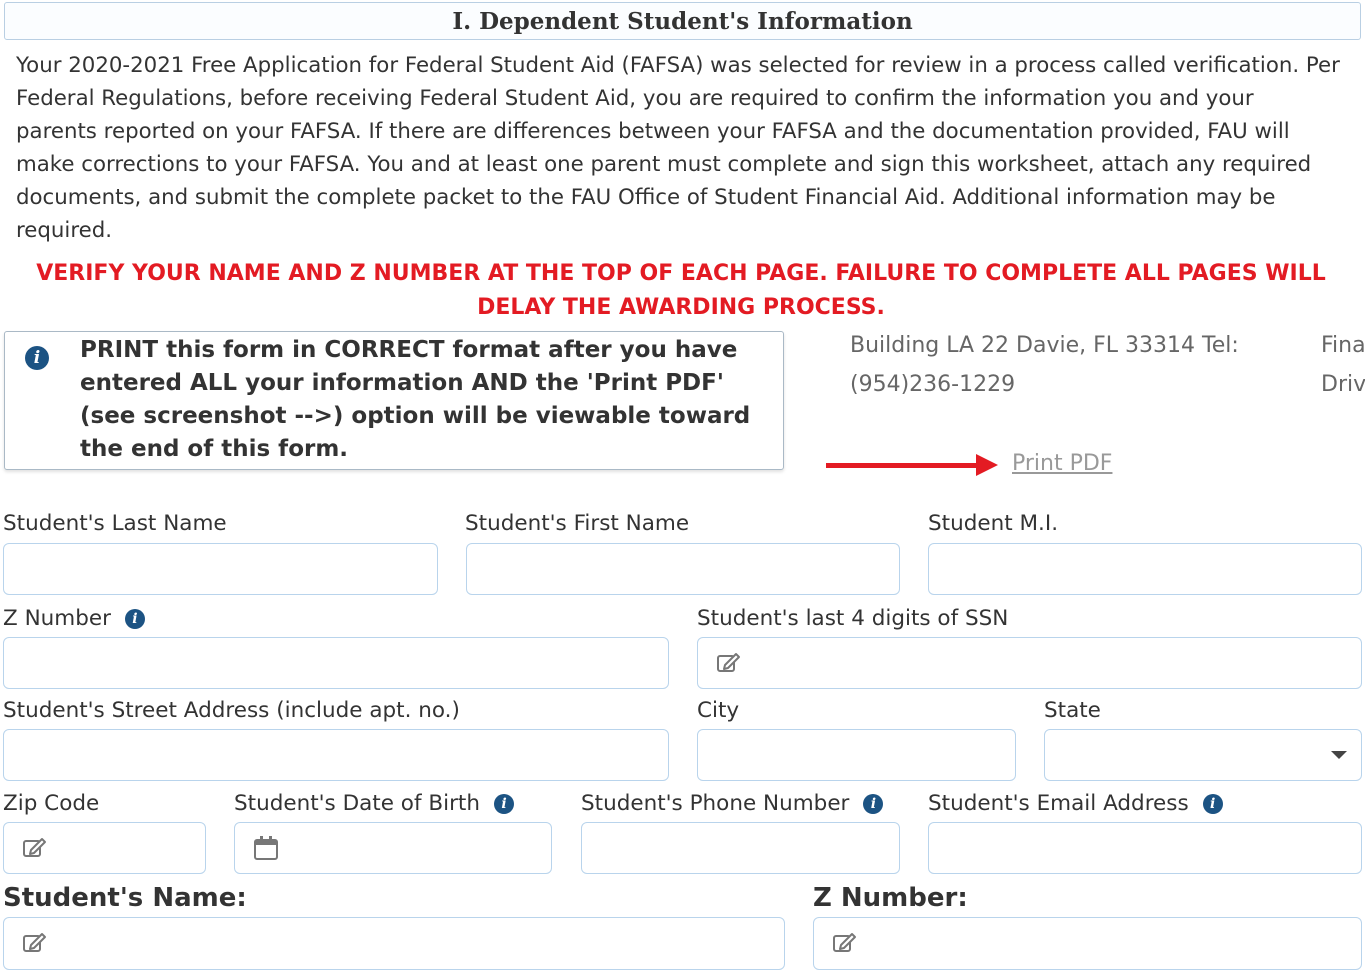 The image size is (1365, 970). What do you see at coordinates (1029, 663) in the screenshot?
I see `ssn-input` at bounding box center [1029, 663].